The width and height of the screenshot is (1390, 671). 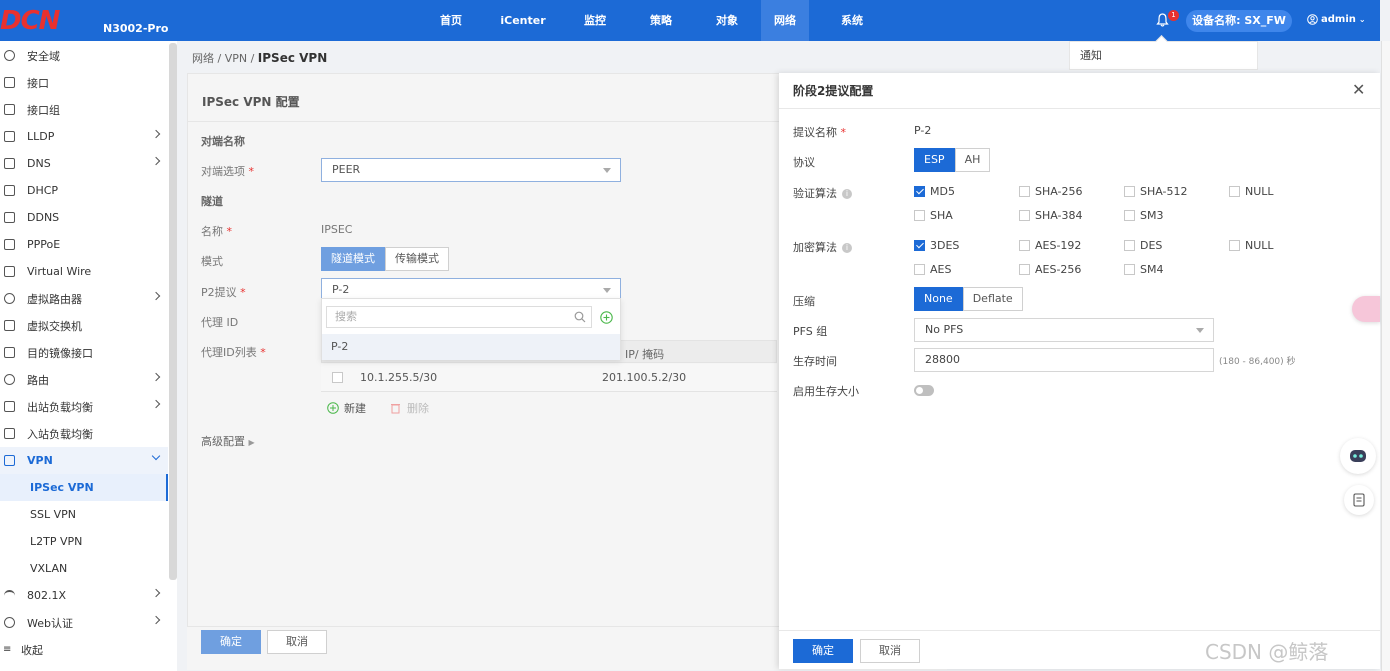 What do you see at coordinates (1129, 269) in the screenshot?
I see `enc-sm4-checkbox` at bounding box center [1129, 269].